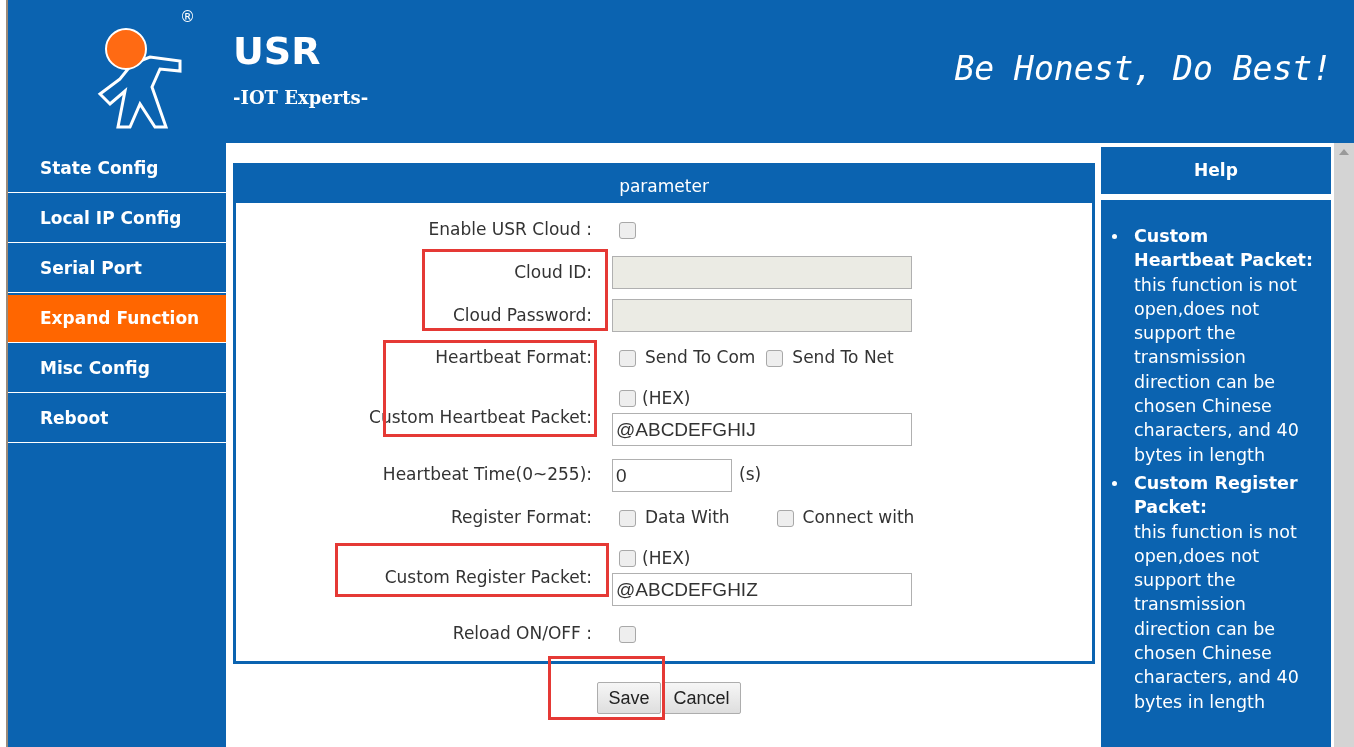 This screenshot has height=747, width=1354. What do you see at coordinates (486, 475) in the screenshot?
I see `field-label: Heartbeat Time(0~255):` at bounding box center [486, 475].